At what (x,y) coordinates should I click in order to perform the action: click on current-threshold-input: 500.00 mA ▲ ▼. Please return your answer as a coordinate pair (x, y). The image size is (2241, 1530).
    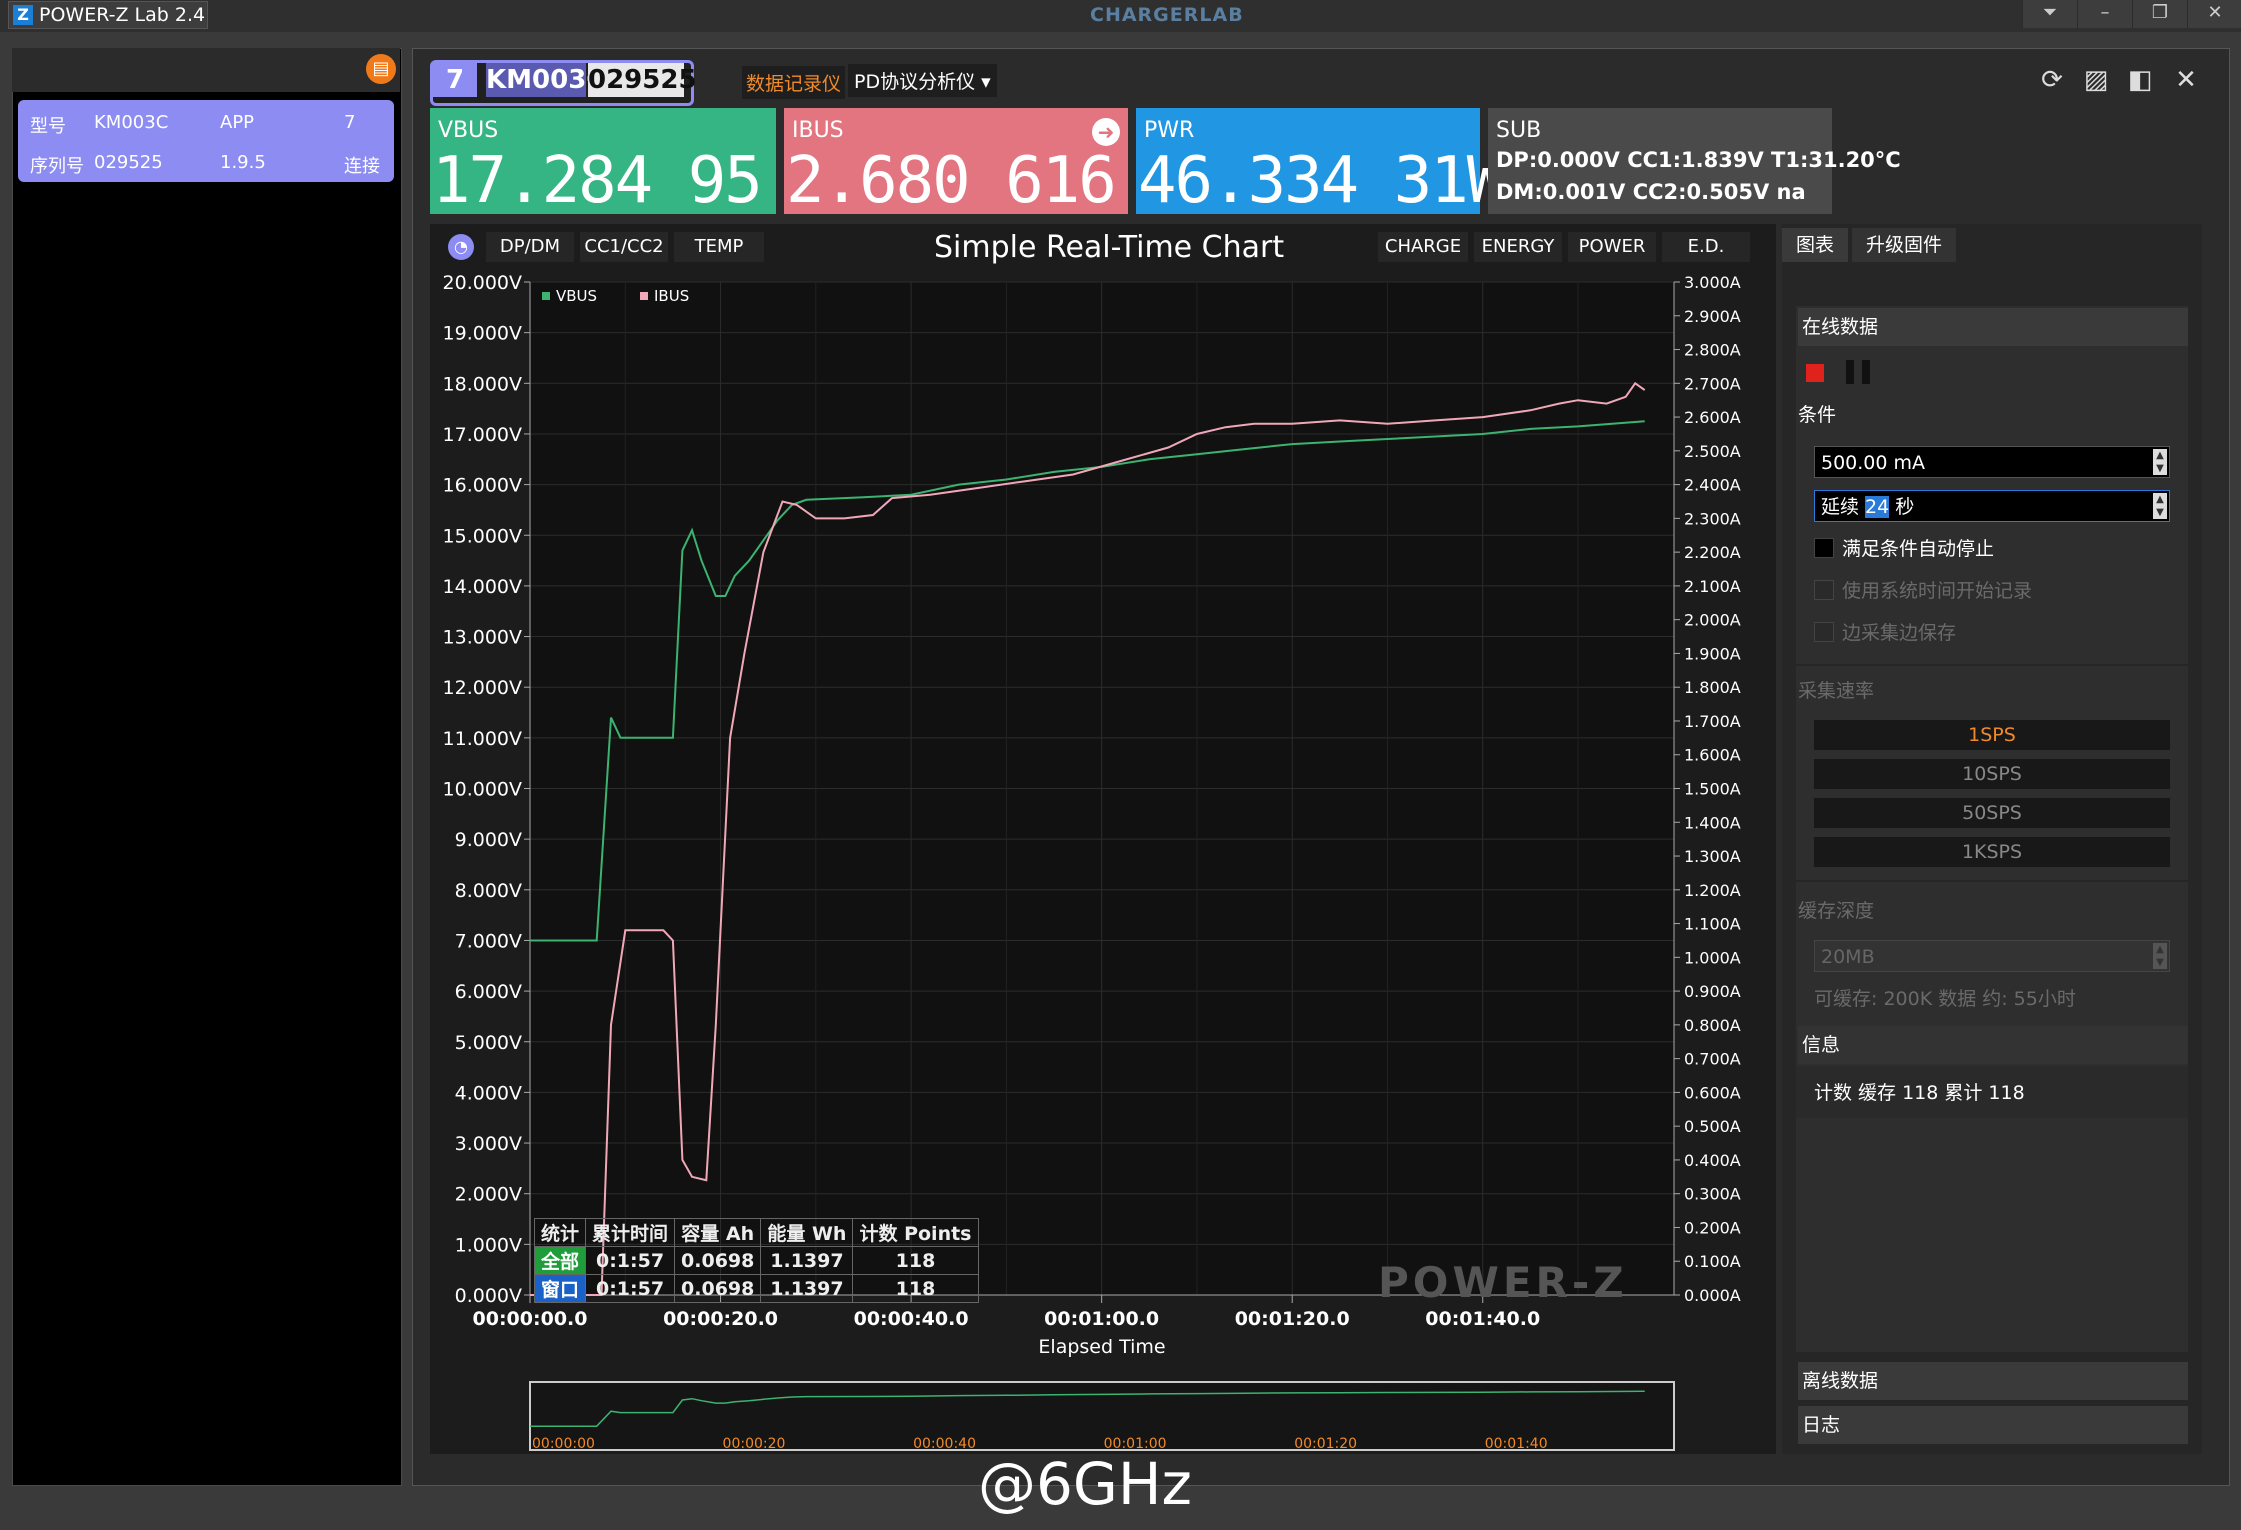
    Looking at the image, I should click on (1992, 462).